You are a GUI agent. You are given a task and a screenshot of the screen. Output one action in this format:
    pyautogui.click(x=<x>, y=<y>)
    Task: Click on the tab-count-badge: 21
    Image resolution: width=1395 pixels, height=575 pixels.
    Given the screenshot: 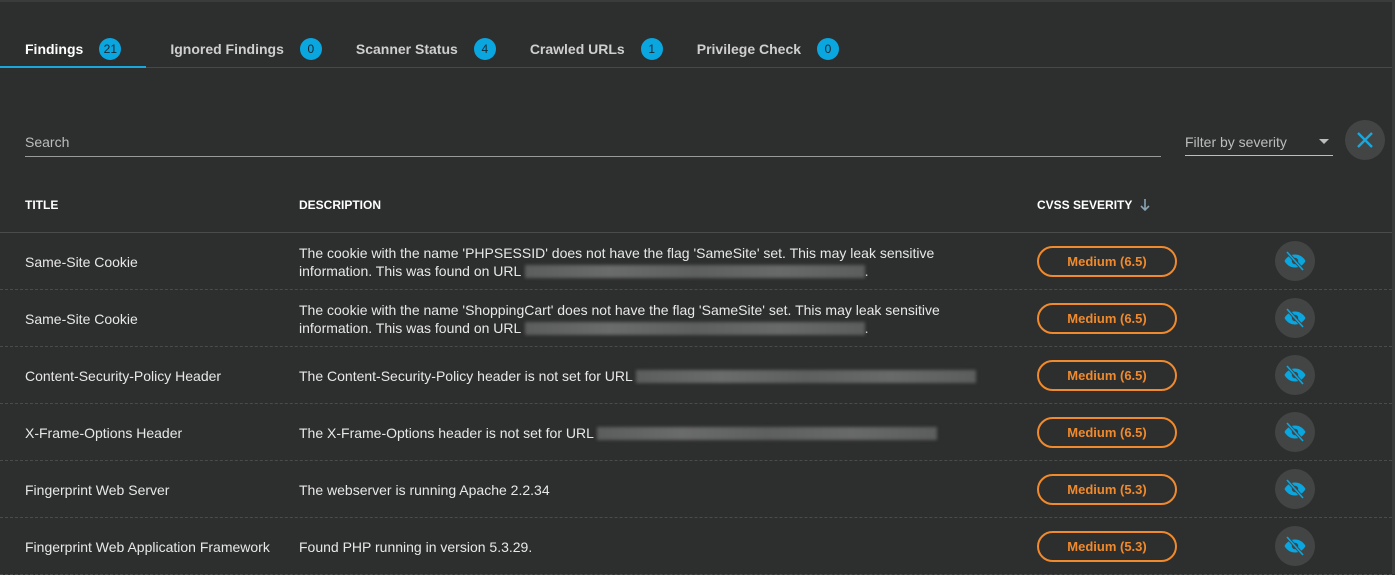 What is the action you would take?
    pyautogui.click(x=110, y=48)
    